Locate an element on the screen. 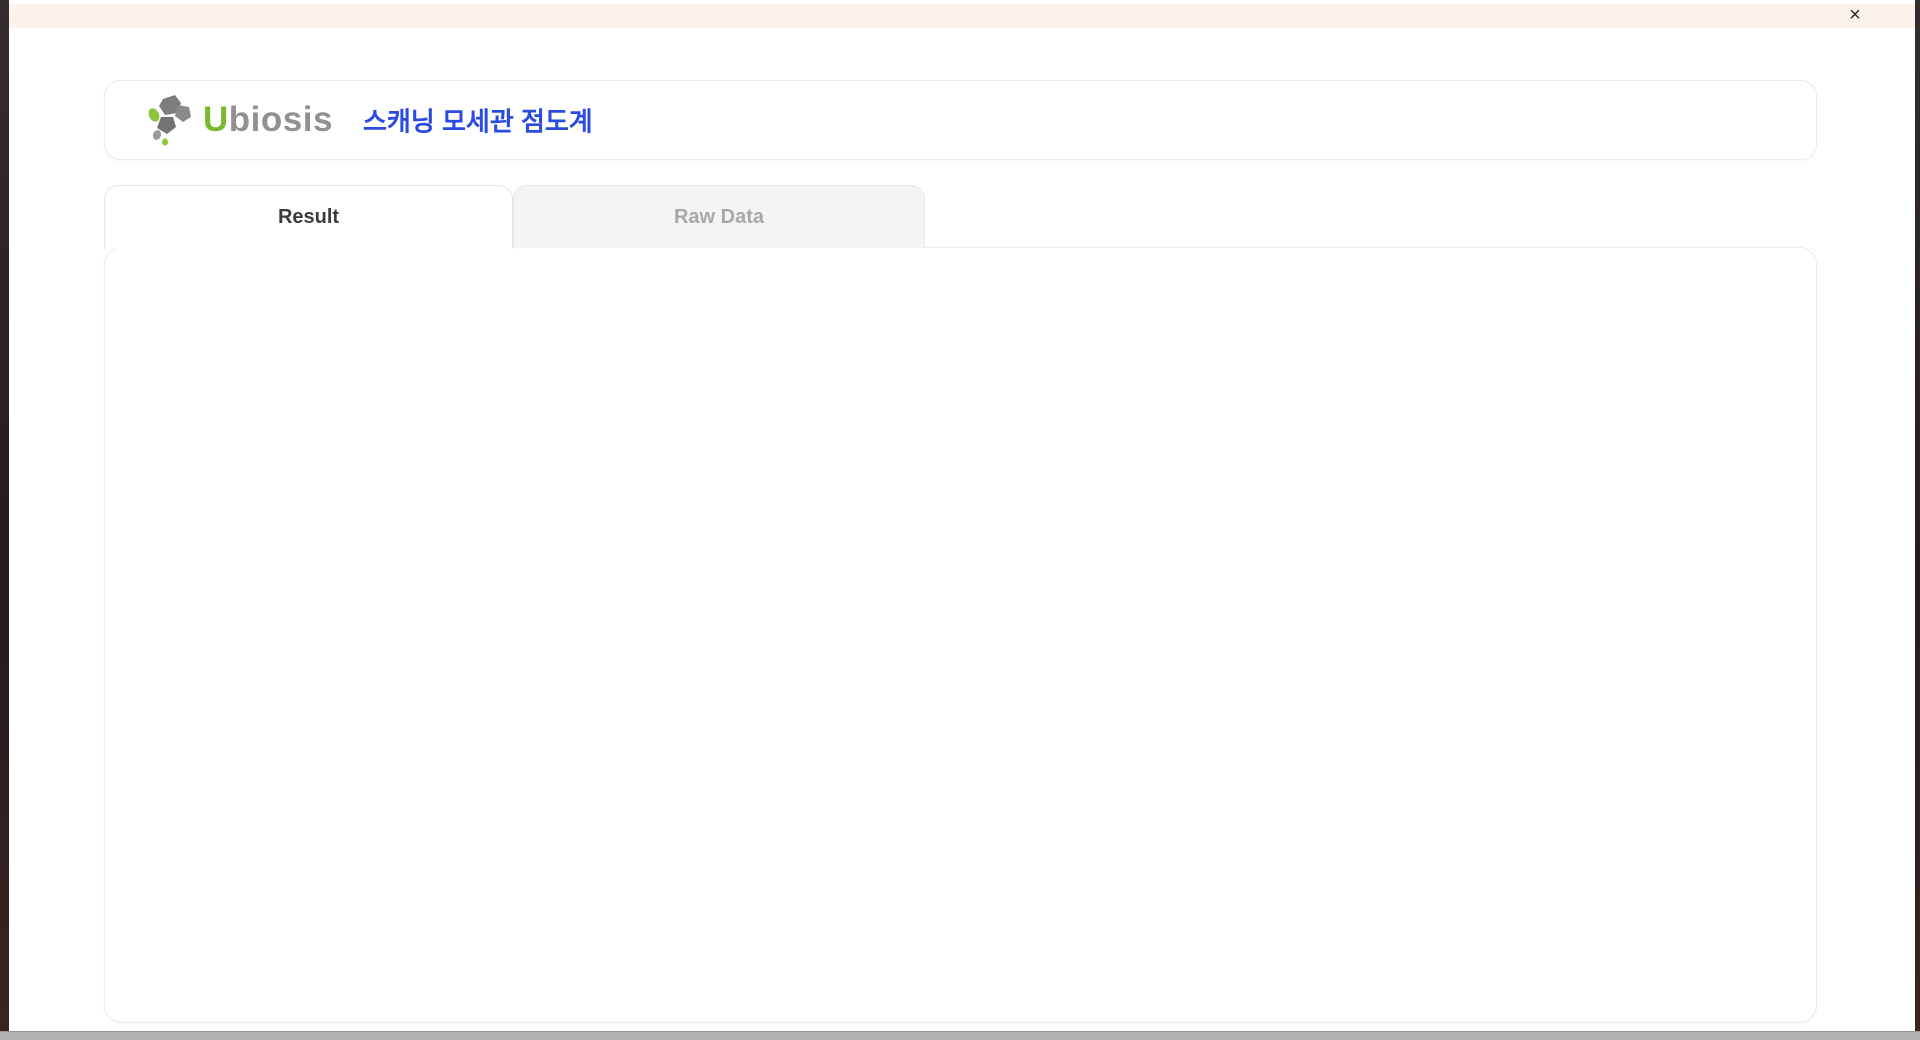 The width and height of the screenshot is (1920, 1040). close-icon: × is located at coordinates (1855, 16).